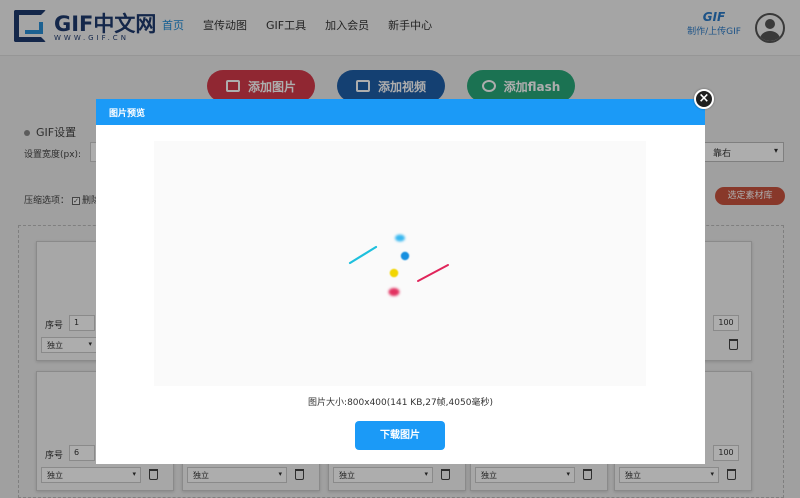 The image size is (800, 498). What do you see at coordinates (400, 238) in the screenshot?
I see `preview-dot-light-blue` at bounding box center [400, 238].